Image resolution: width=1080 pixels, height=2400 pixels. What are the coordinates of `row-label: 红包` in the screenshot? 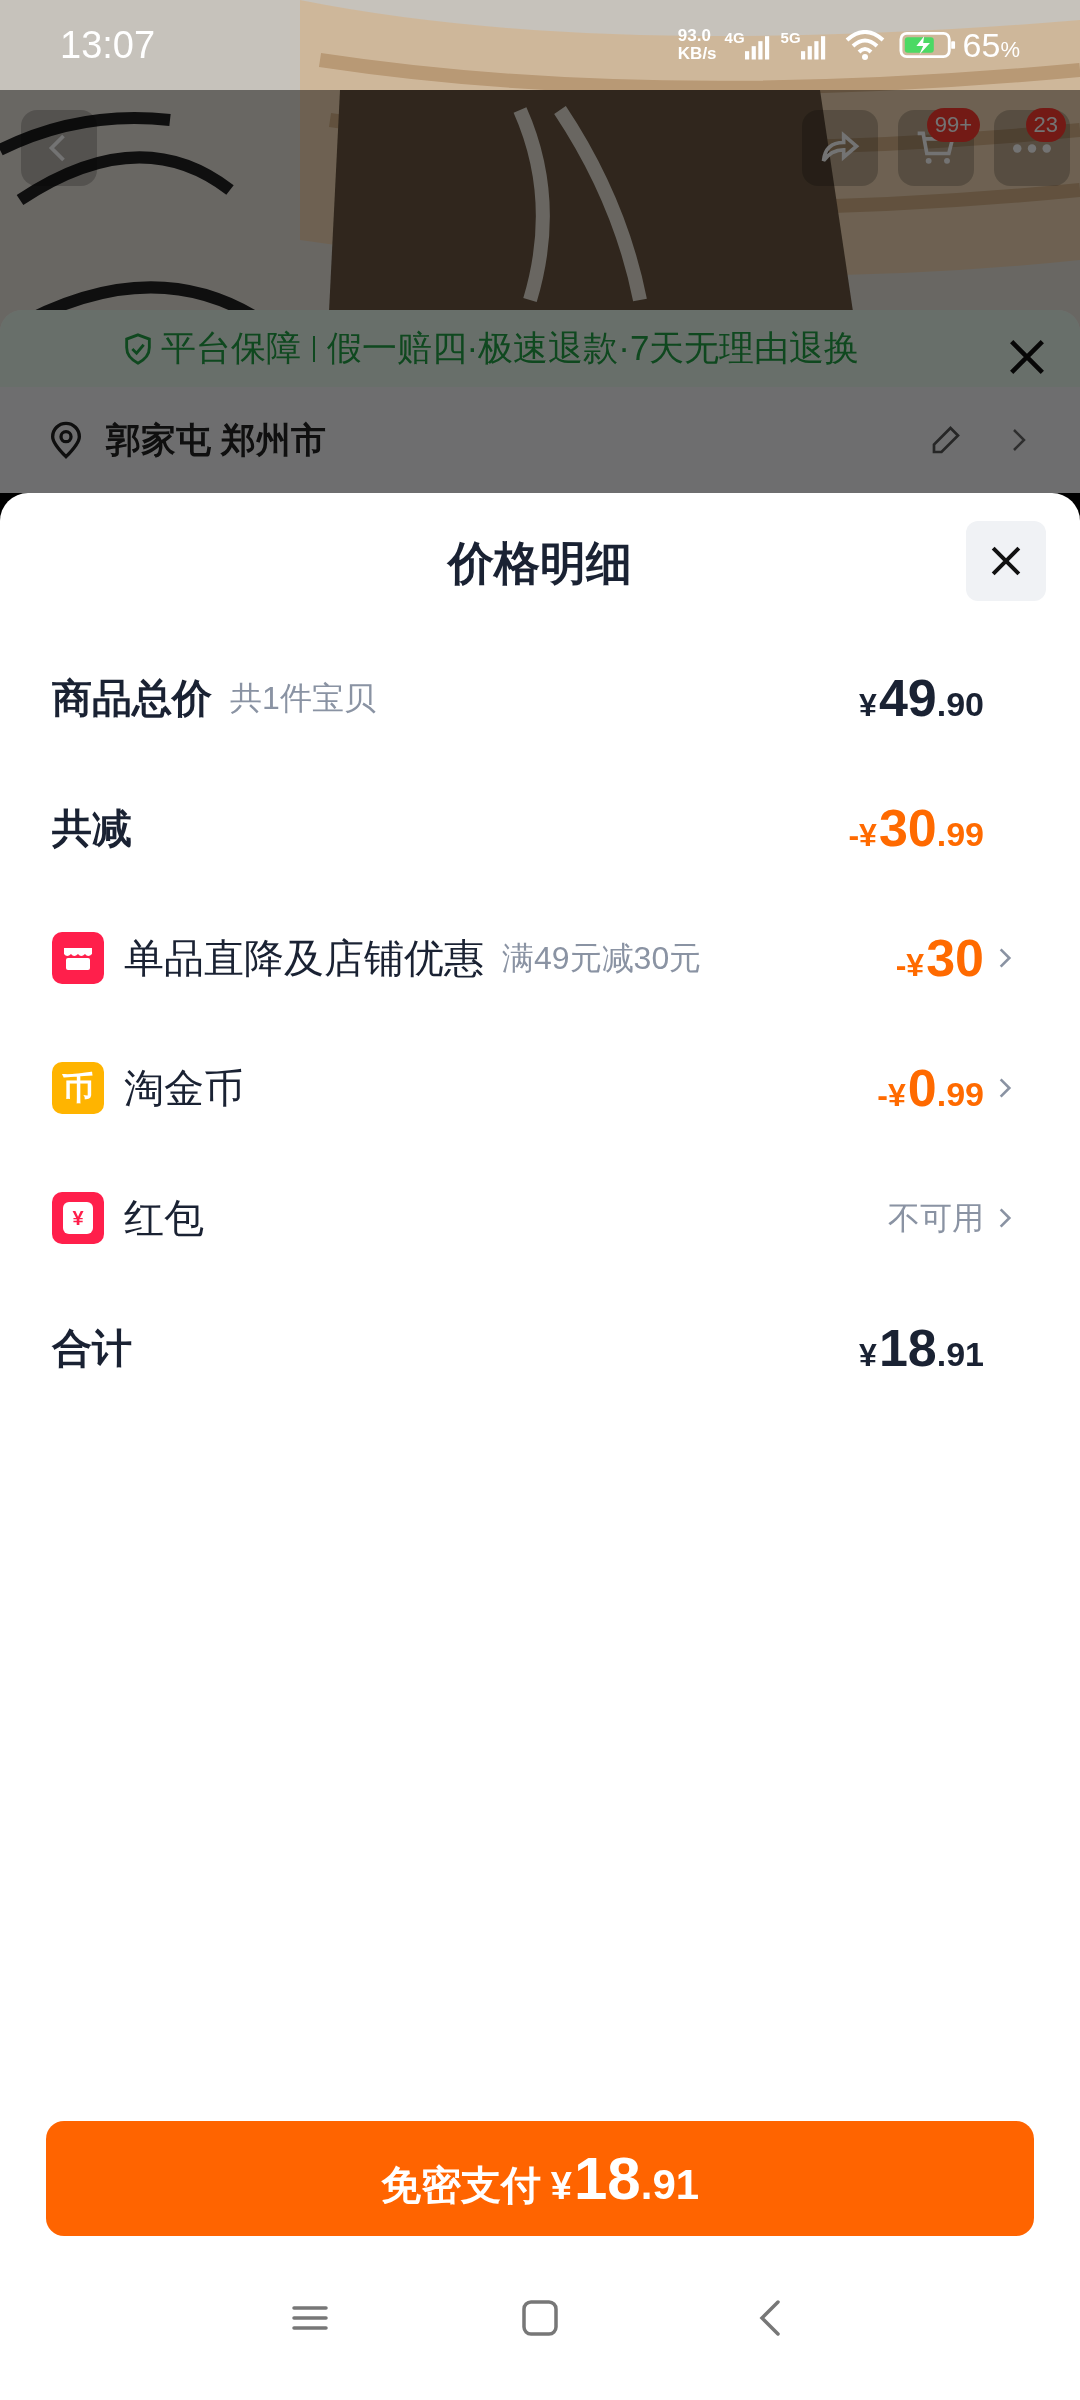 It's located at (164, 1218).